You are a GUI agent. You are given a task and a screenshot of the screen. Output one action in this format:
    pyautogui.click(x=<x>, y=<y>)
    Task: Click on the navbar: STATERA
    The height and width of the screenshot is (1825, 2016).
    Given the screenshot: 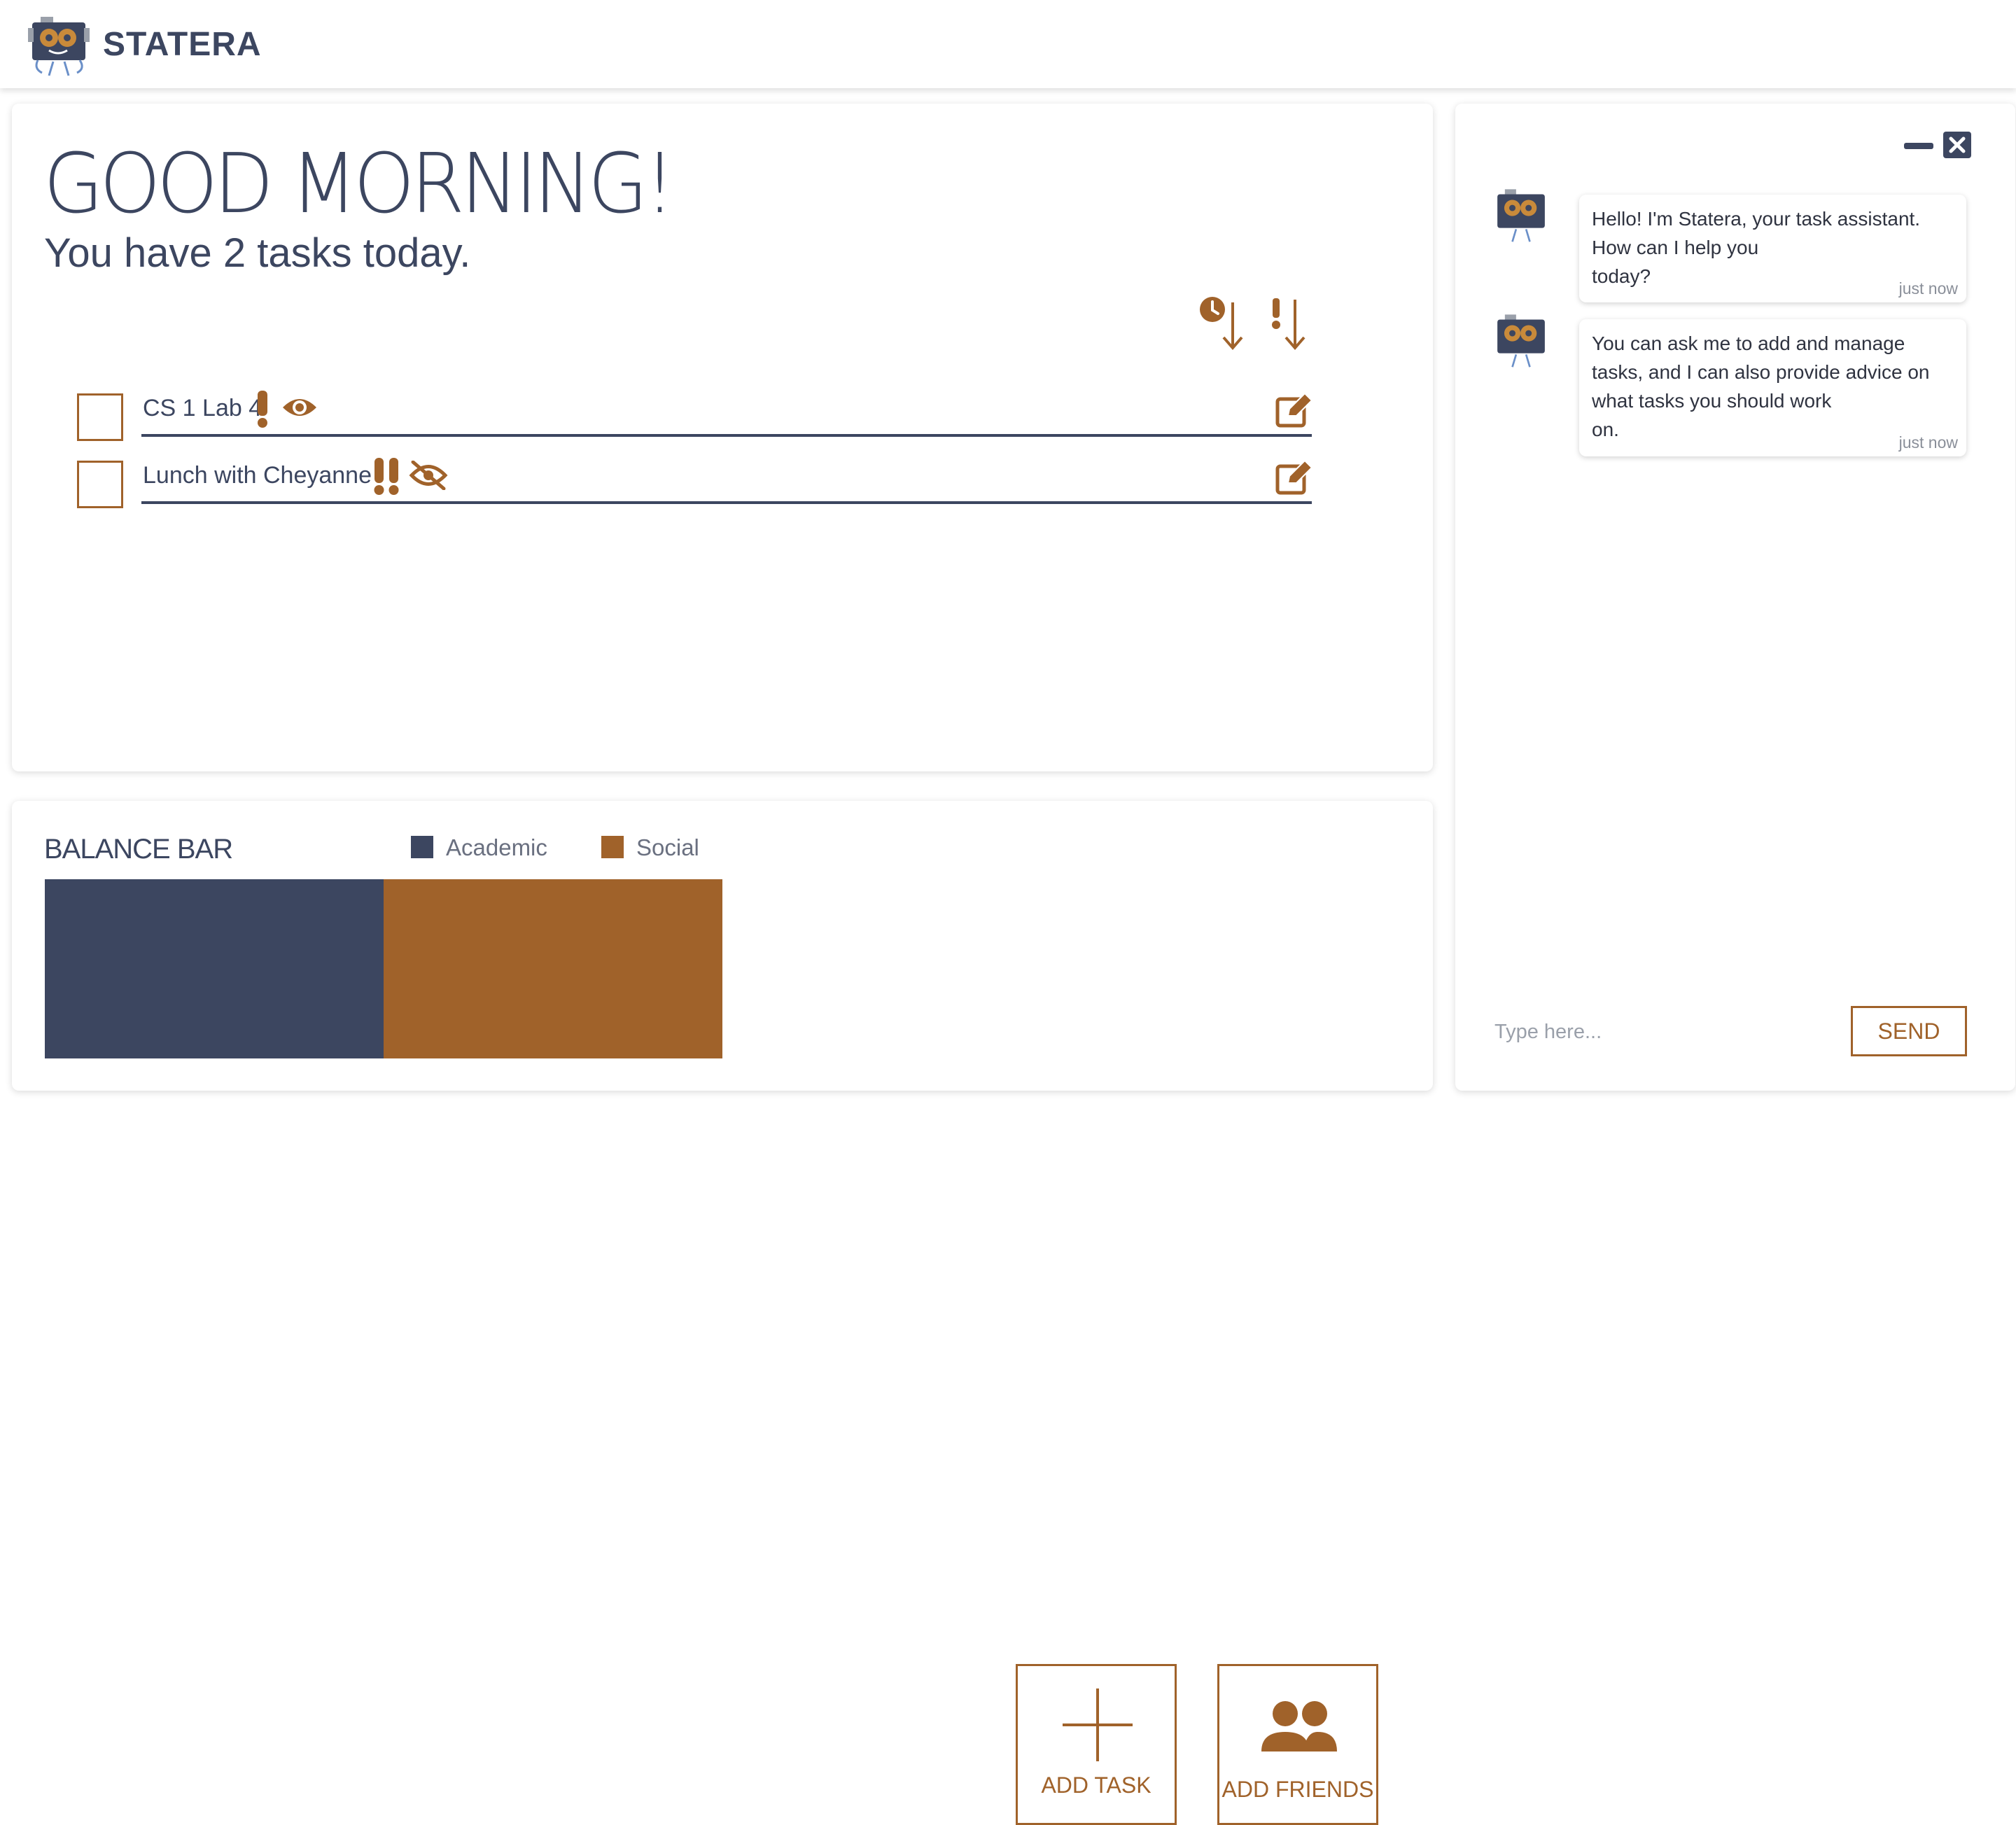 What is the action you would take?
    pyautogui.click(x=1008, y=44)
    